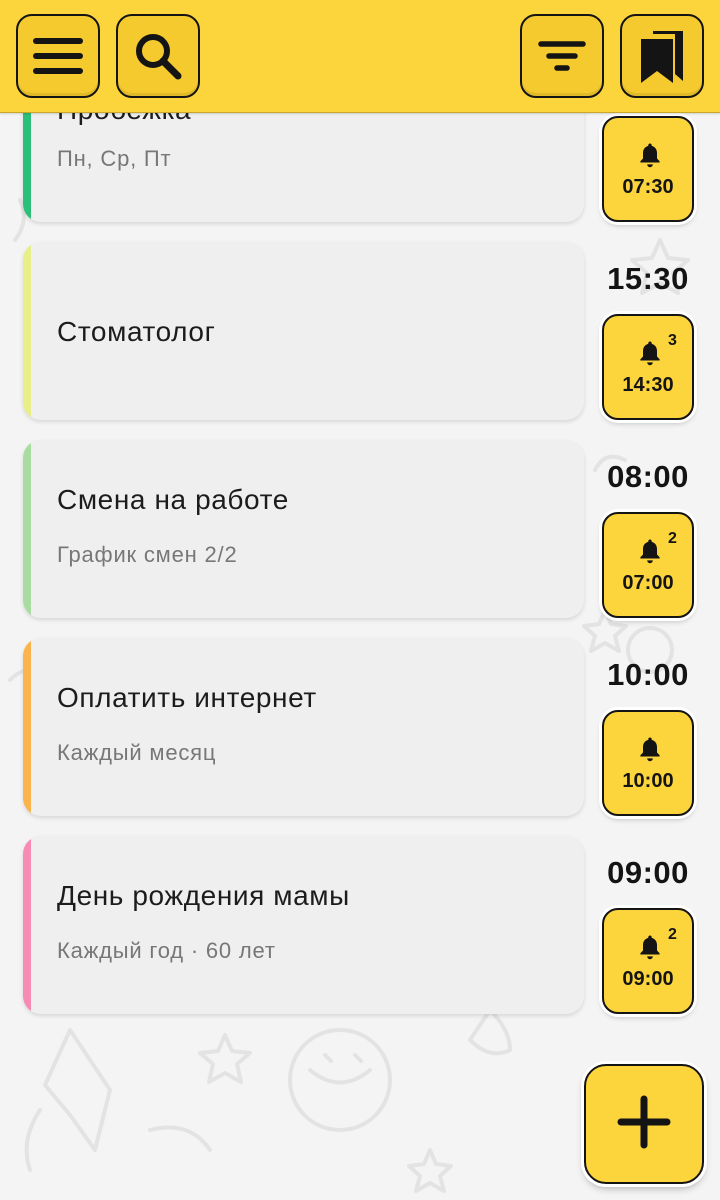 The width and height of the screenshot is (720, 1200). Describe the element at coordinates (187, 697) in the screenshot. I see `reminder-title: Оплатить интернет` at that location.